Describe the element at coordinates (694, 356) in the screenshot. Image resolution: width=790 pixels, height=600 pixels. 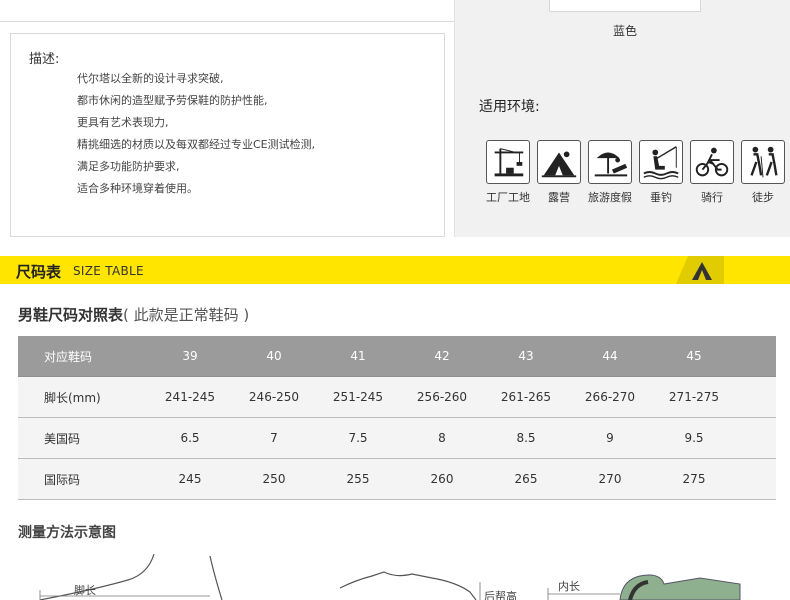
I see `table-header-cell: 45` at that location.